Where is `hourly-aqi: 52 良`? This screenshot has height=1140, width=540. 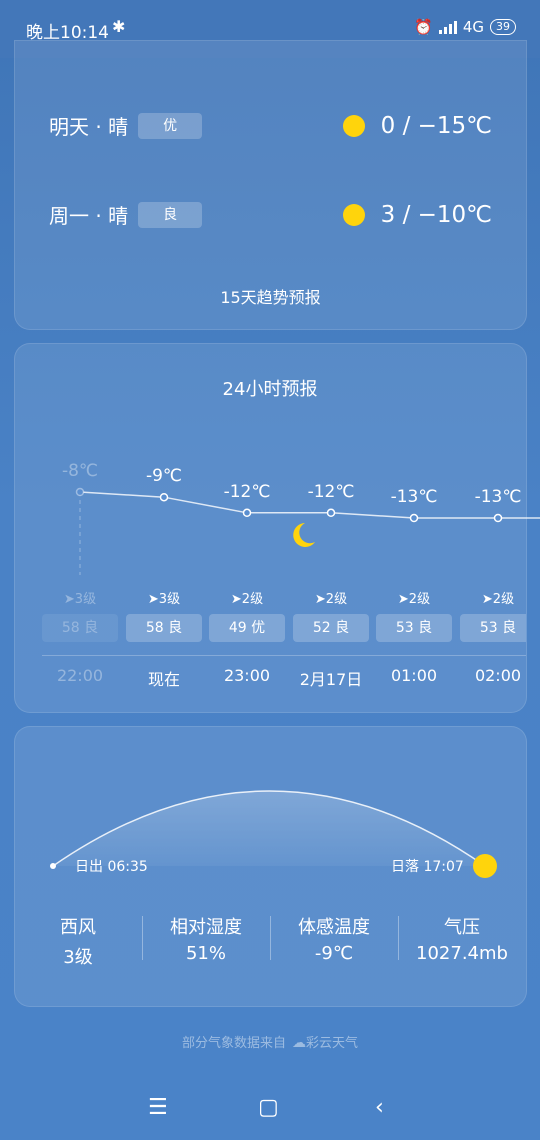
hourly-aqi: 52 良 is located at coordinates (331, 628).